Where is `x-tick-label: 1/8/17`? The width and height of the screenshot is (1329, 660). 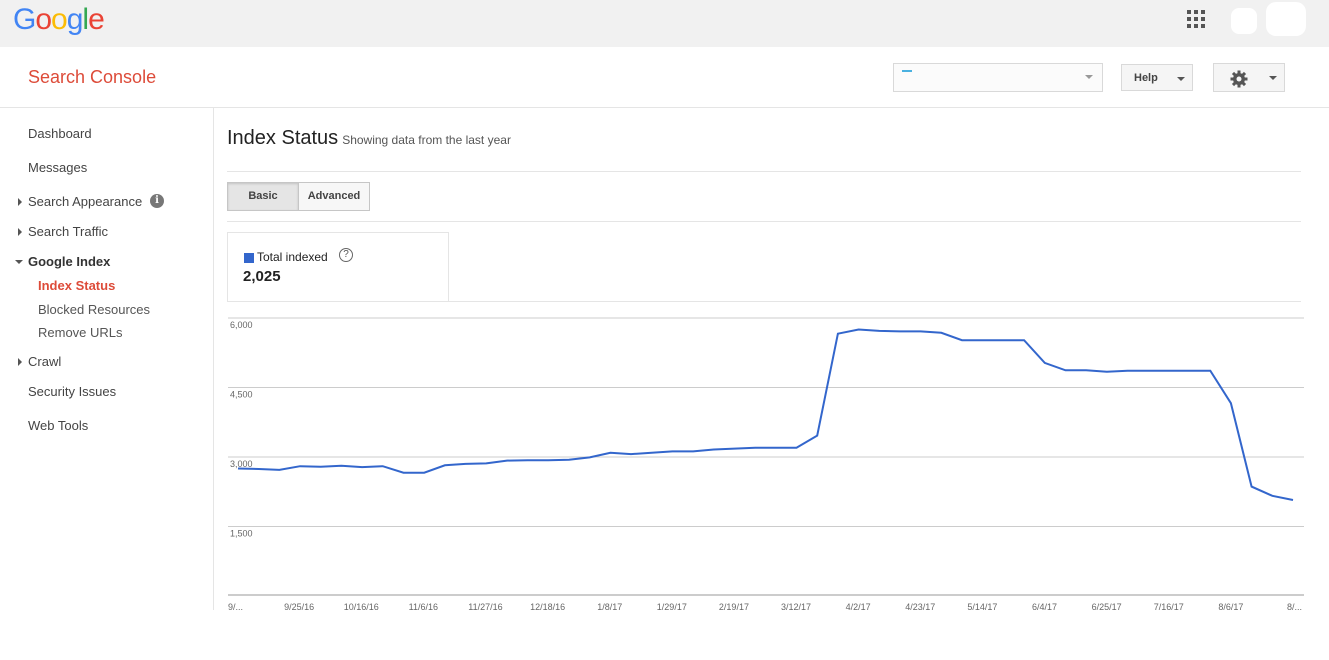 x-tick-label: 1/8/17 is located at coordinates (609, 607).